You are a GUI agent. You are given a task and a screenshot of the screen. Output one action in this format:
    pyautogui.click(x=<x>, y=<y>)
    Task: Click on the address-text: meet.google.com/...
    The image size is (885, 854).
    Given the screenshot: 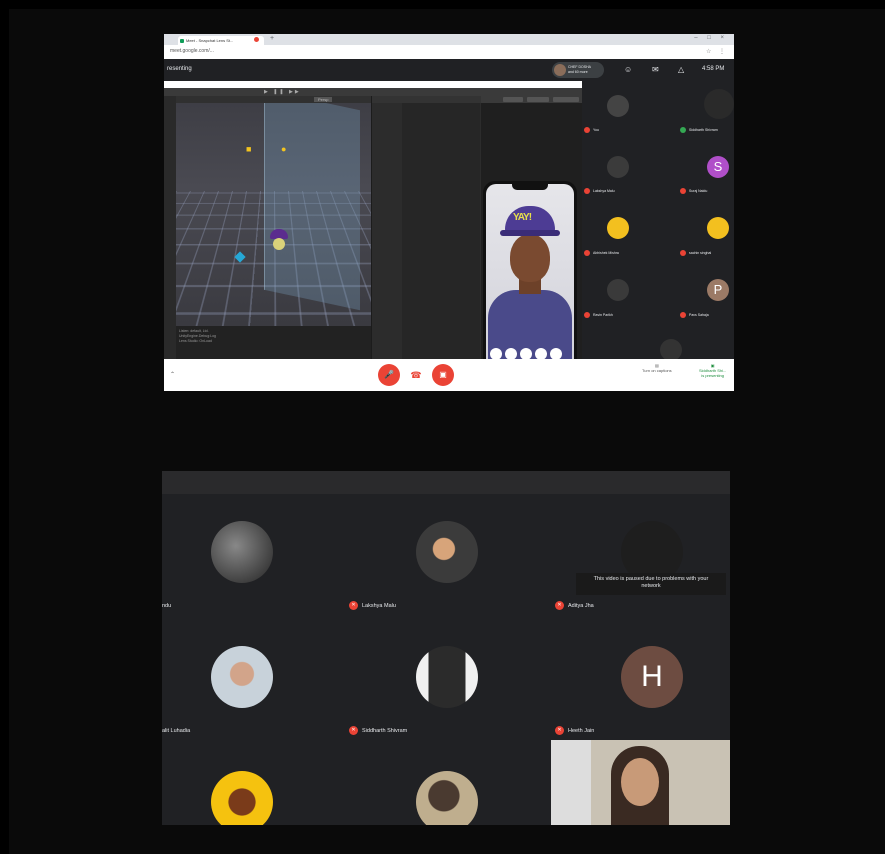 What is the action you would take?
    pyautogui.click(x=192, y=51)
    